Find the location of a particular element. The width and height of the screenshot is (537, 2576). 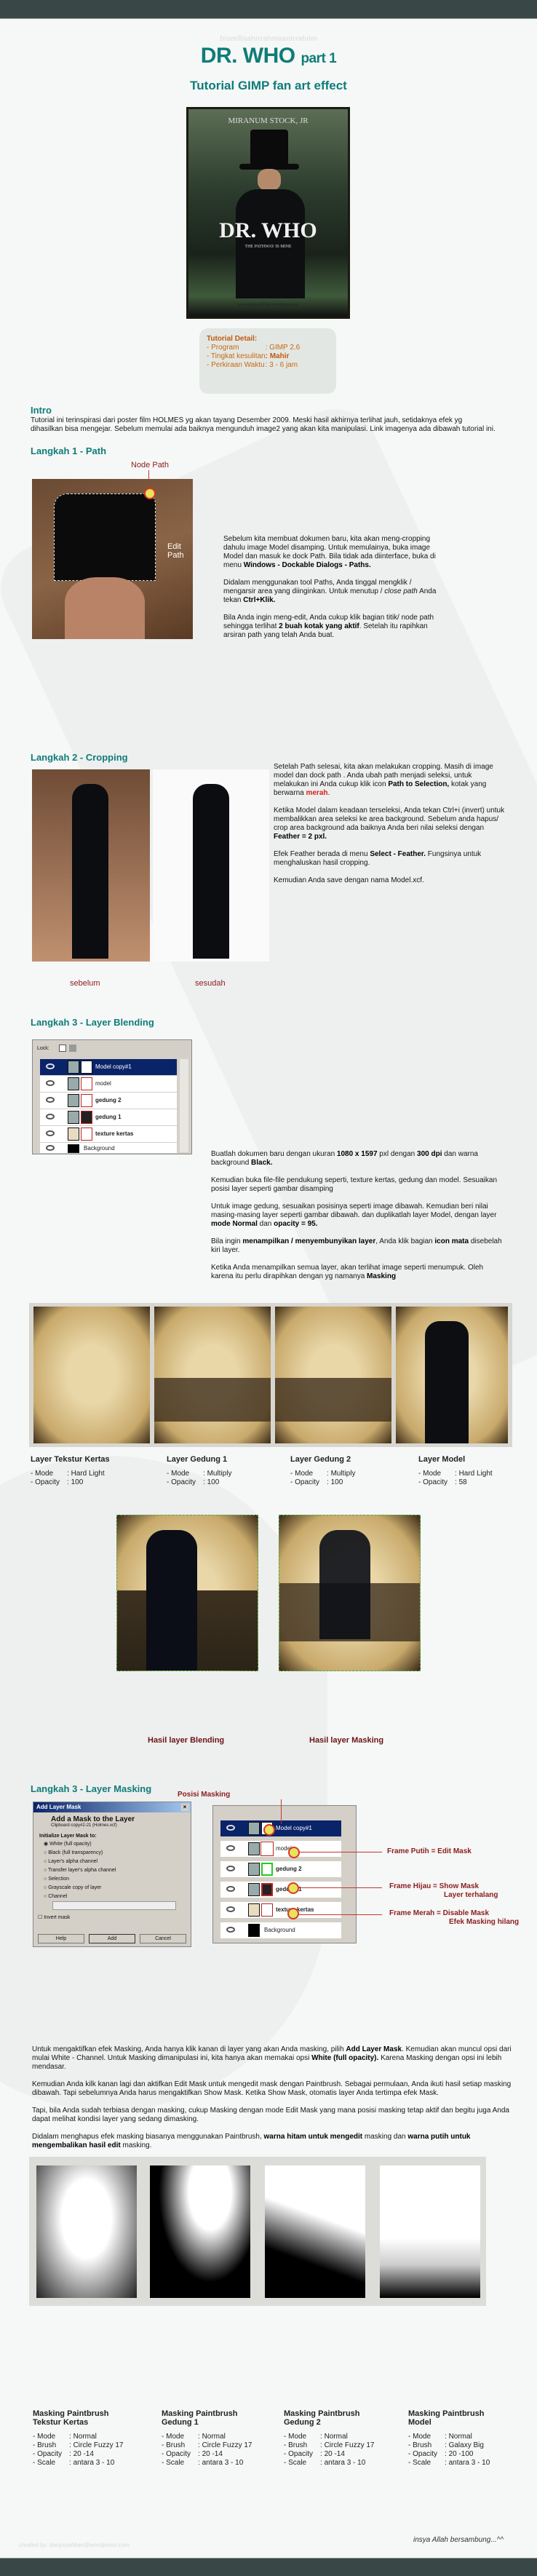

text-red: merah is located at coordinates (317, 793).